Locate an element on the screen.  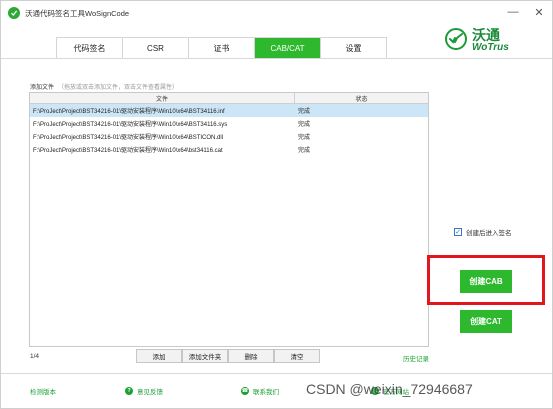
clear-button: 清空 is located at coordinates (297, 356).